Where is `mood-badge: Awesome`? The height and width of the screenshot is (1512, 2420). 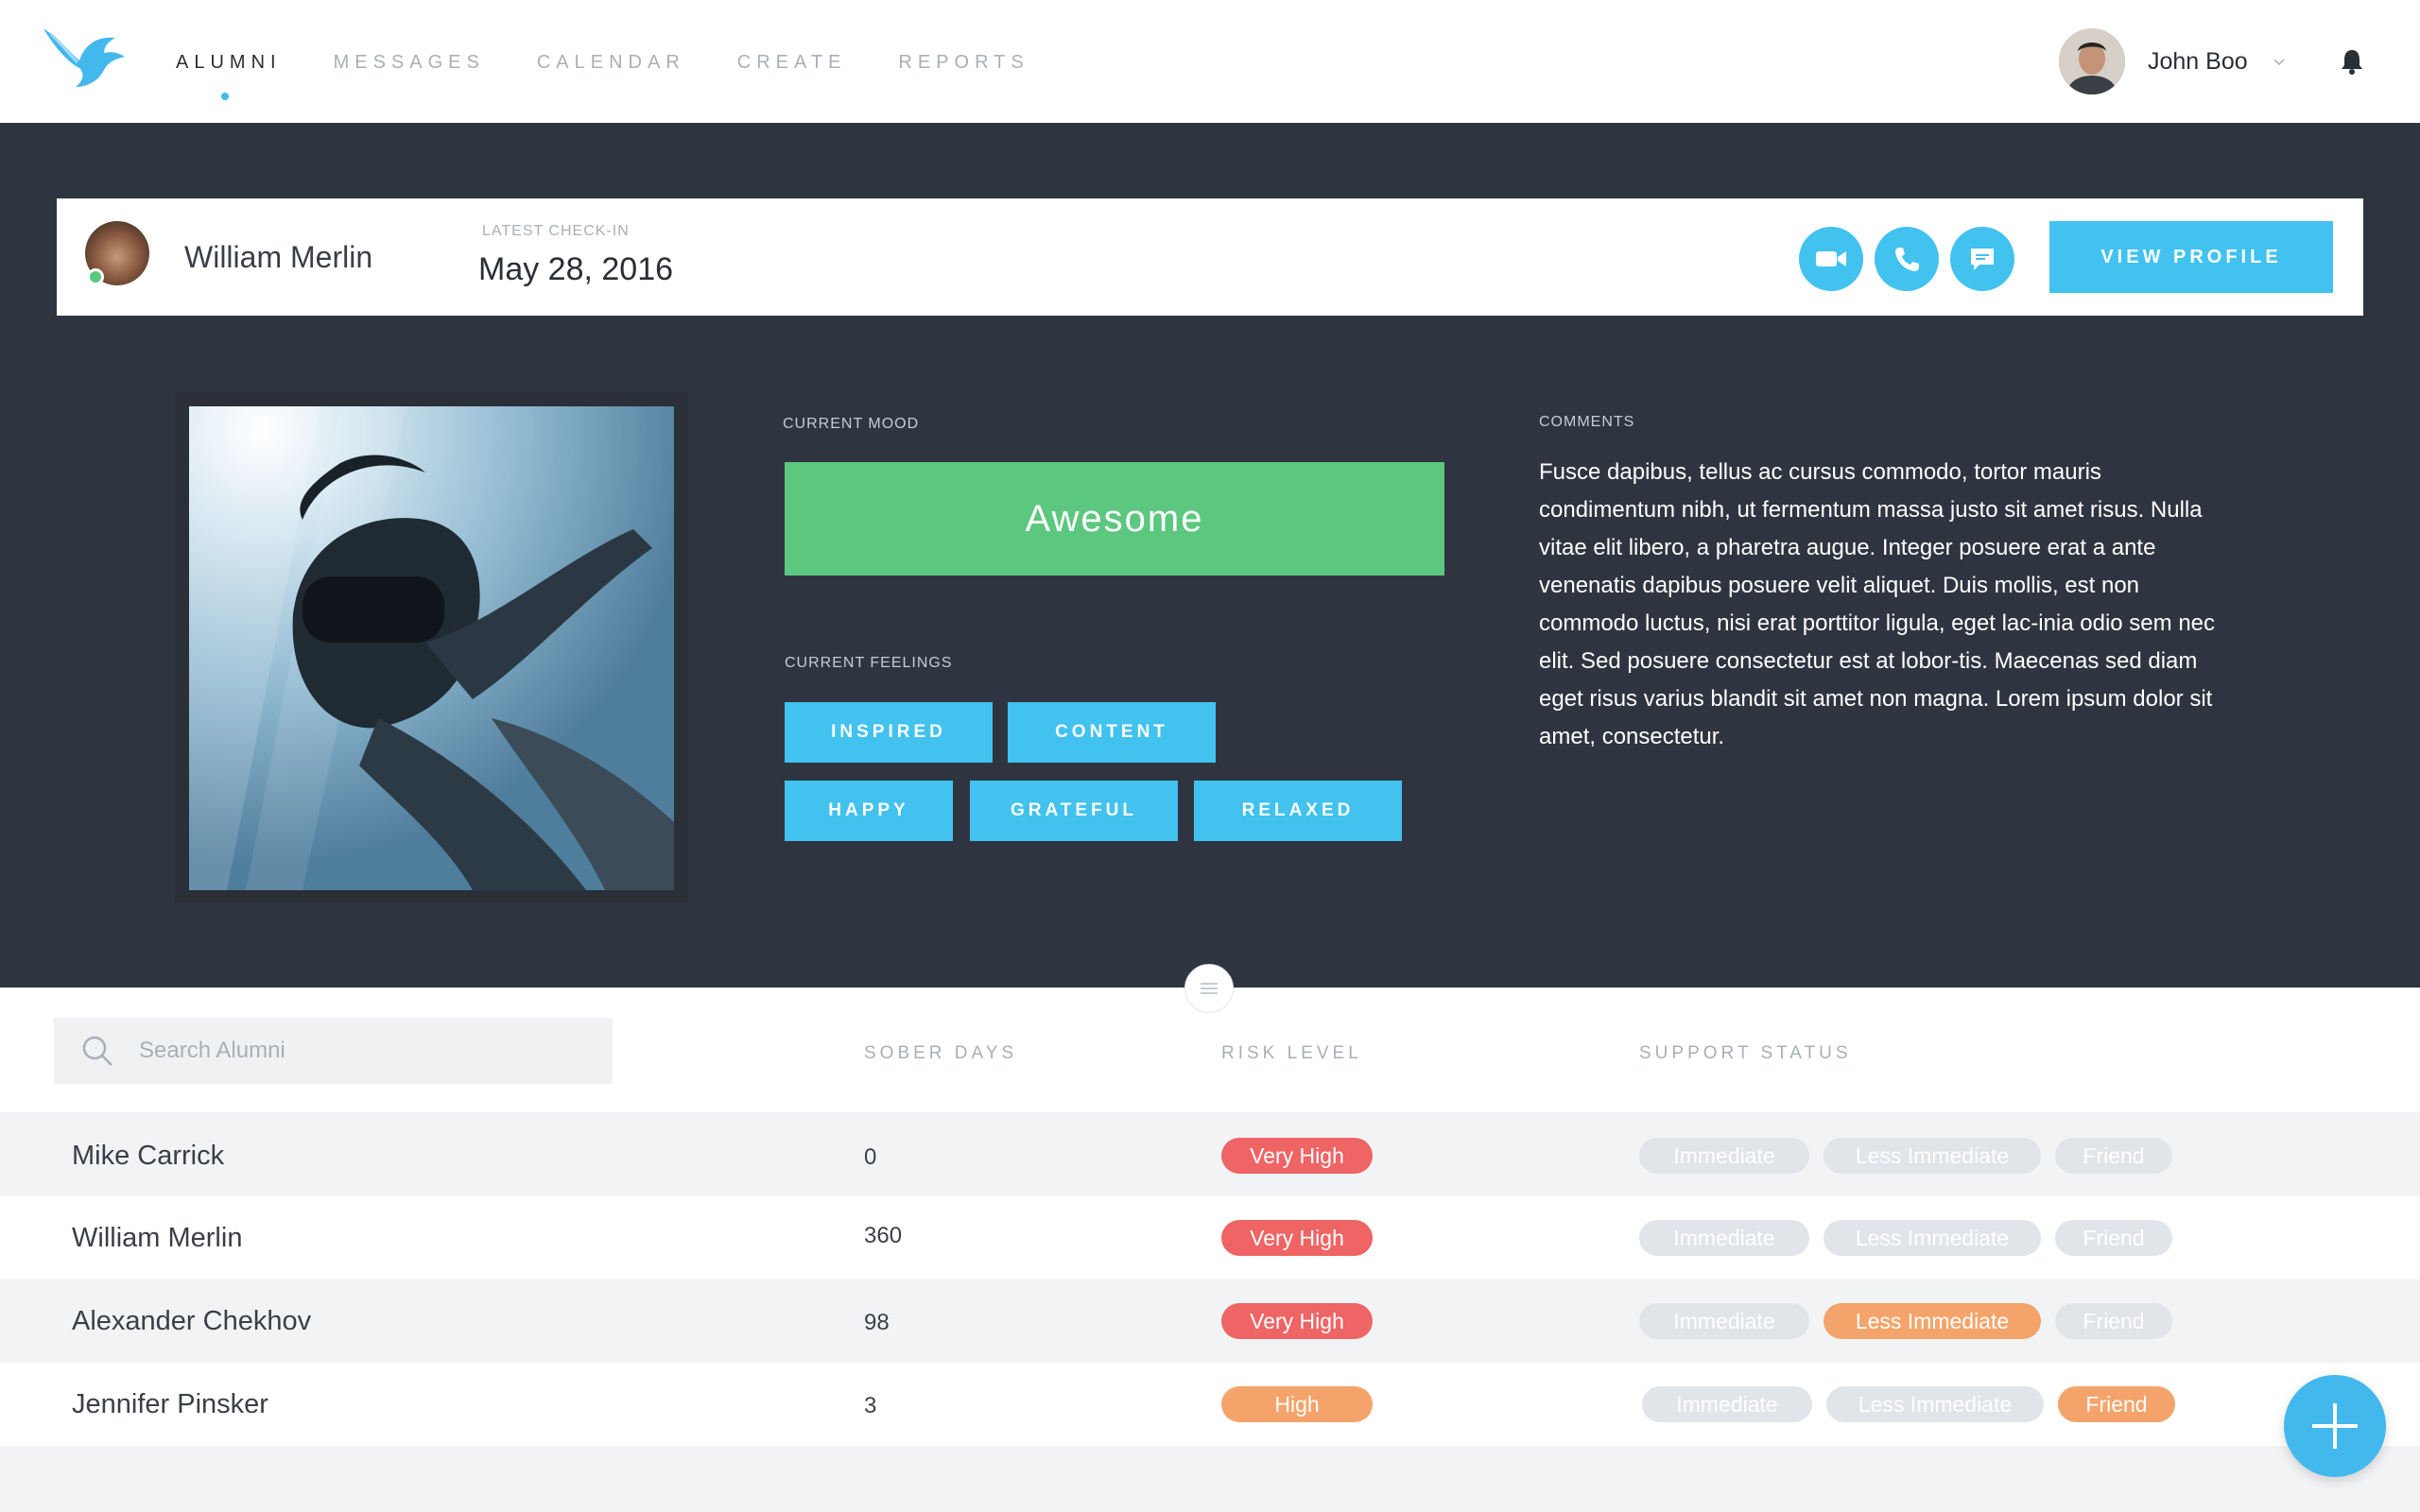
mood-badge: Awesome is located at coordinates (1114, 519).